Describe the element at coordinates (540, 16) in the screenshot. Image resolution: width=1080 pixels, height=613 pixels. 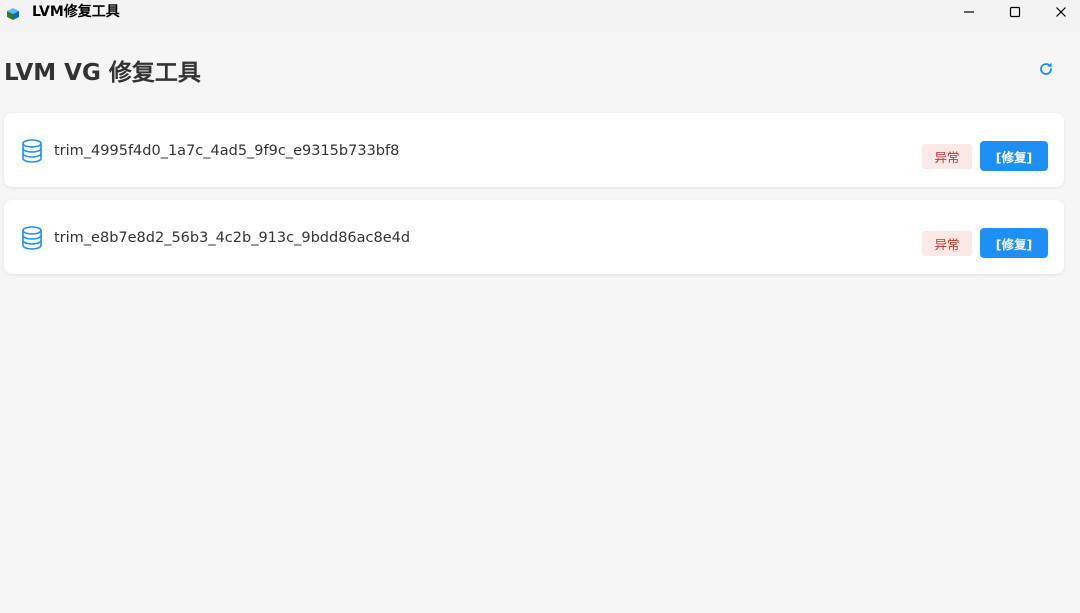
I see `title-bar: LVM修复工具` at that location.